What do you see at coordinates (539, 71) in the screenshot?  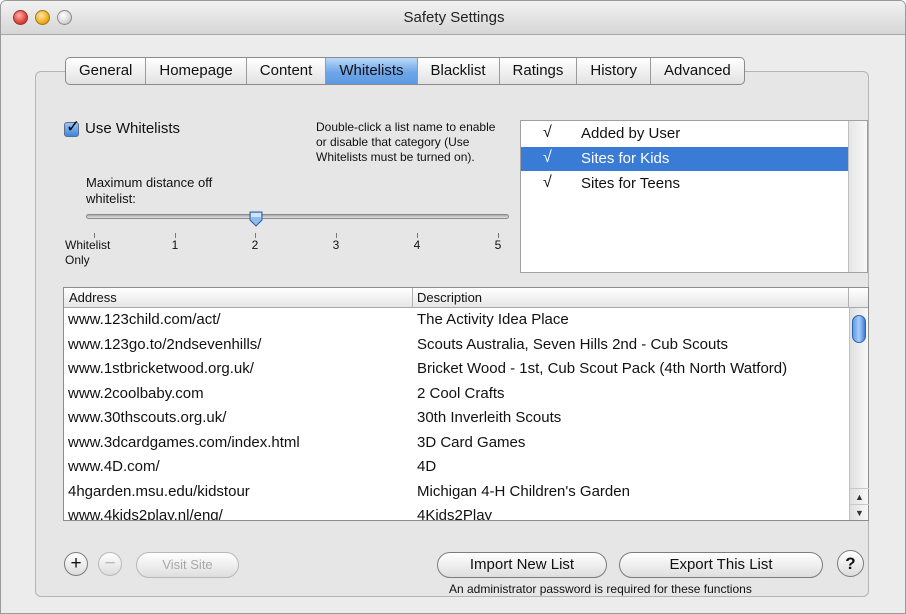 I see `tab-ratings: Ratings` at bounding box center [539, 71].